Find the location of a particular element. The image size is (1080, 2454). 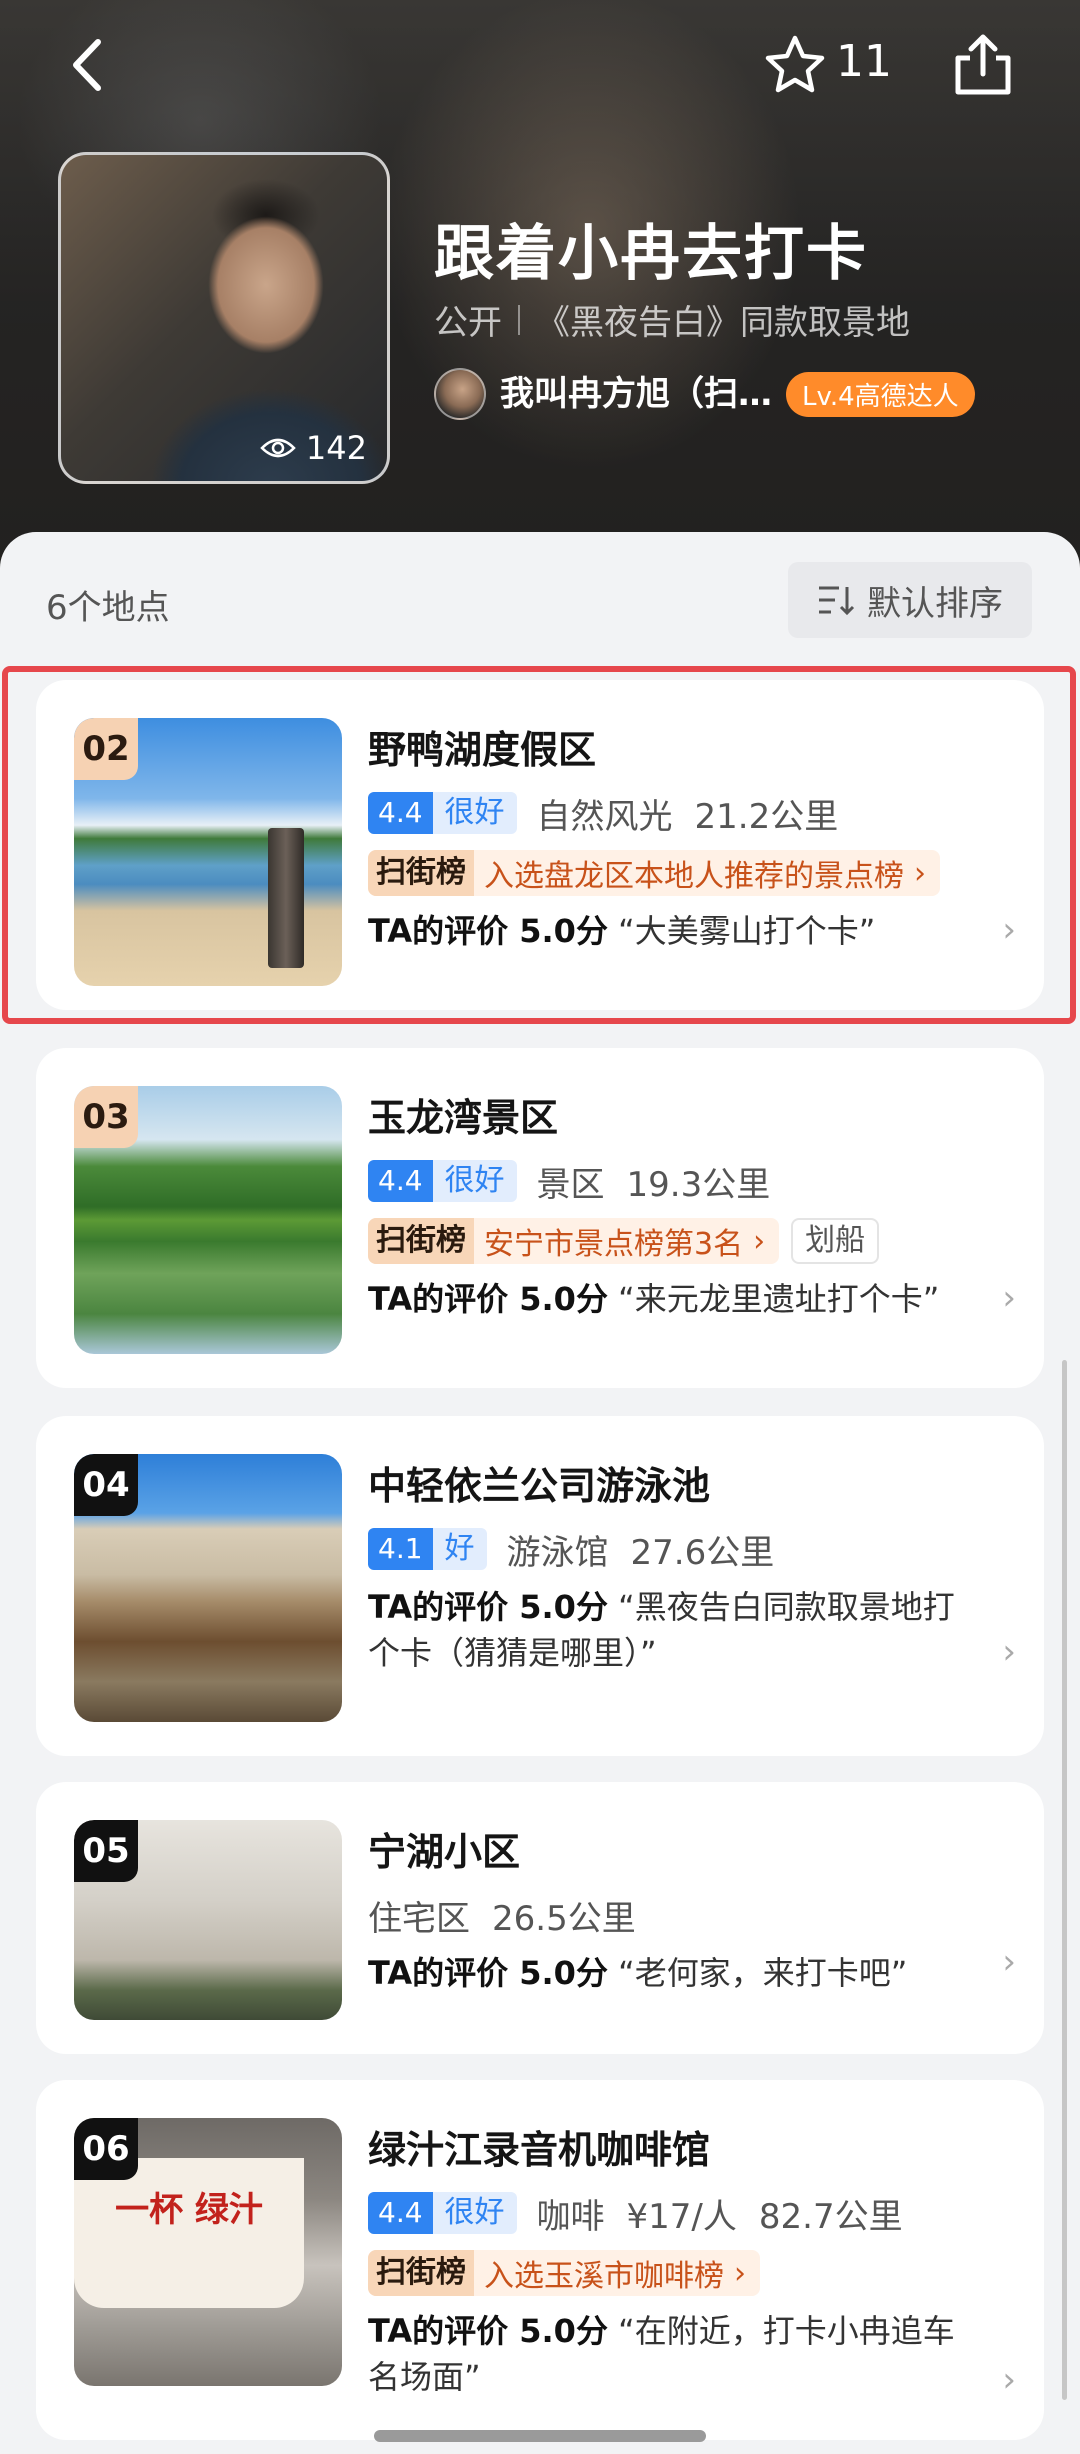

sort-button: 默认排序 is located at coordinates (910, 600).